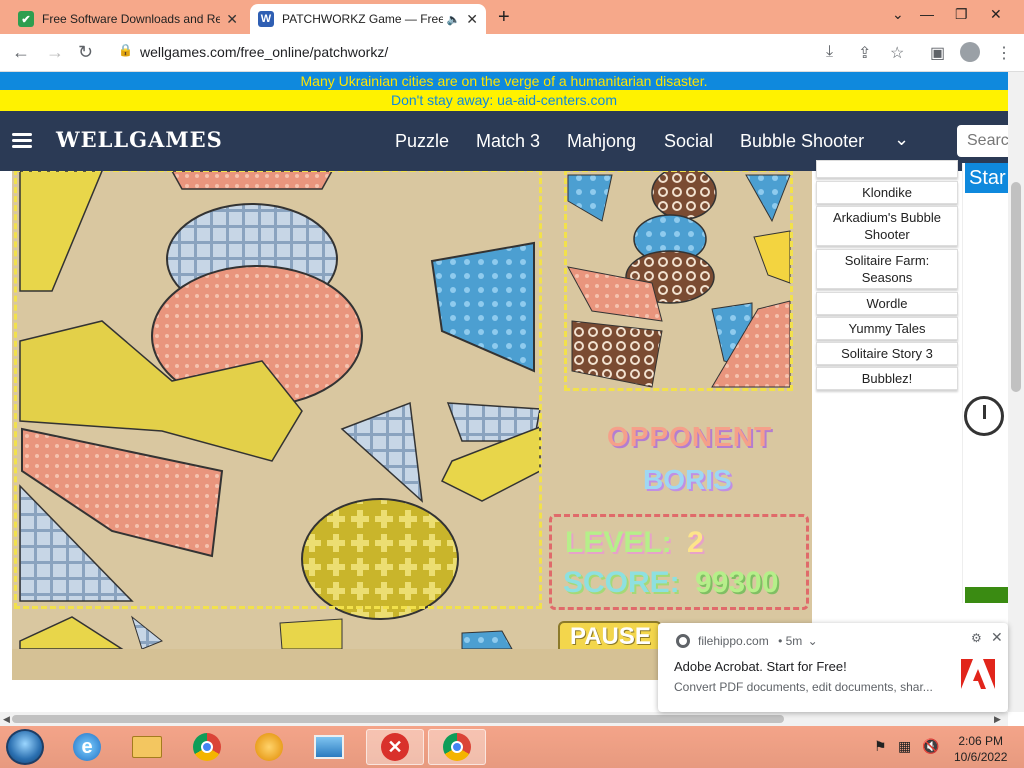 The image size is (1024, 768). I want to click on sidebar-item-arkadiums-bubble-shooter: Arkadium's Bubble Shooter, so click(887, 226).